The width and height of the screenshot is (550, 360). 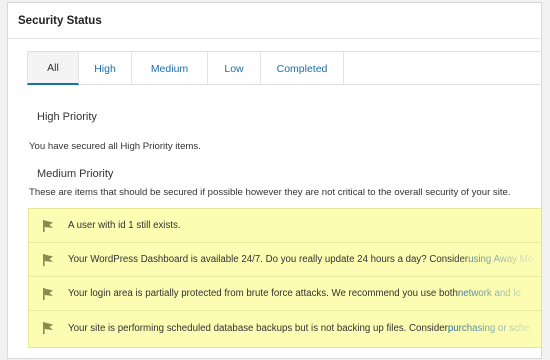 I want to click on tab-high: High, so click(x=105, y=68).